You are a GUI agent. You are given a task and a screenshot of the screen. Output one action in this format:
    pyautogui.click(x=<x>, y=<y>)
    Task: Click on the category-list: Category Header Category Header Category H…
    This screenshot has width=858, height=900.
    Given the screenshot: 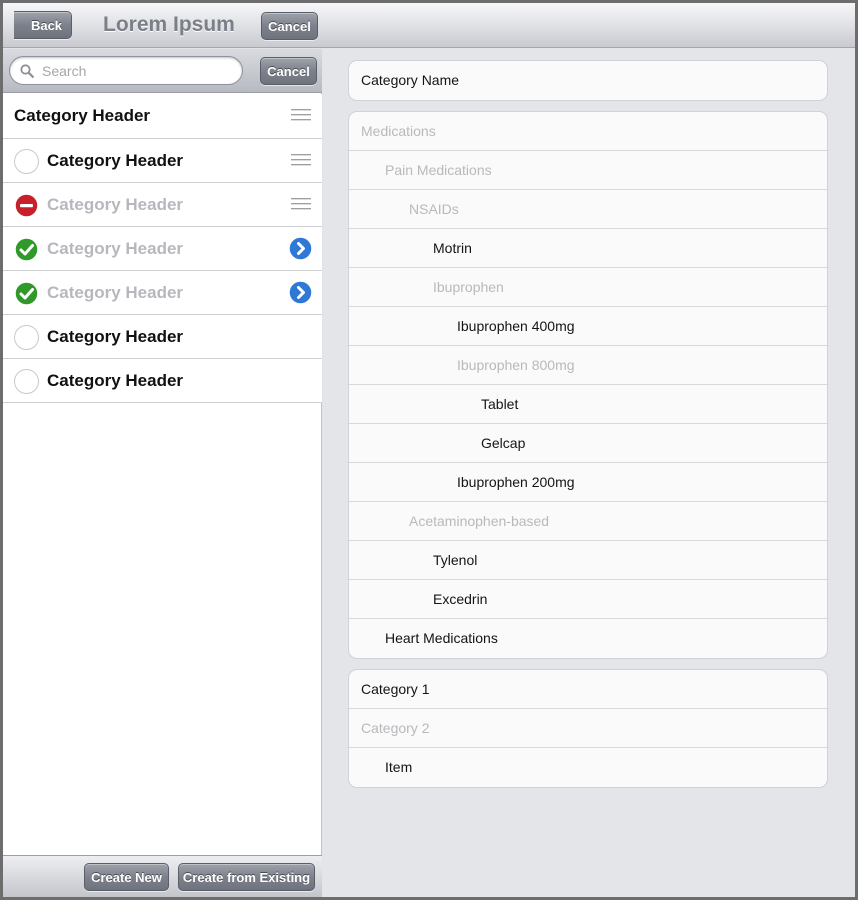 What is the action you would take?
    pyautogui.click(x=162, y=248)
    